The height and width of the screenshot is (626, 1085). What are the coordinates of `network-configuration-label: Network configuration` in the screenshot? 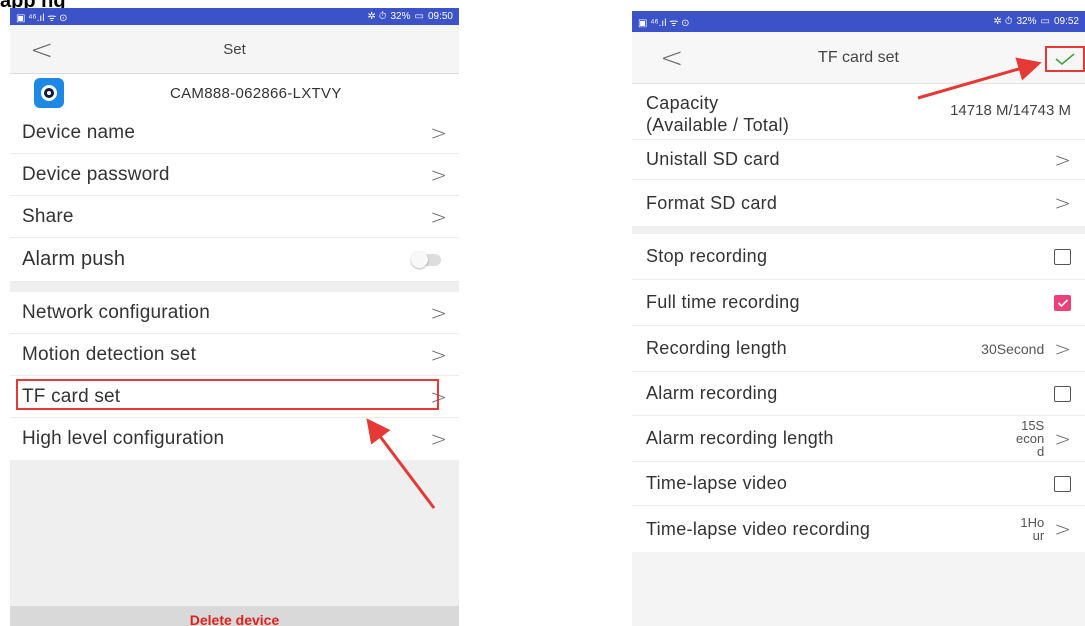 It's located at (116, 312).